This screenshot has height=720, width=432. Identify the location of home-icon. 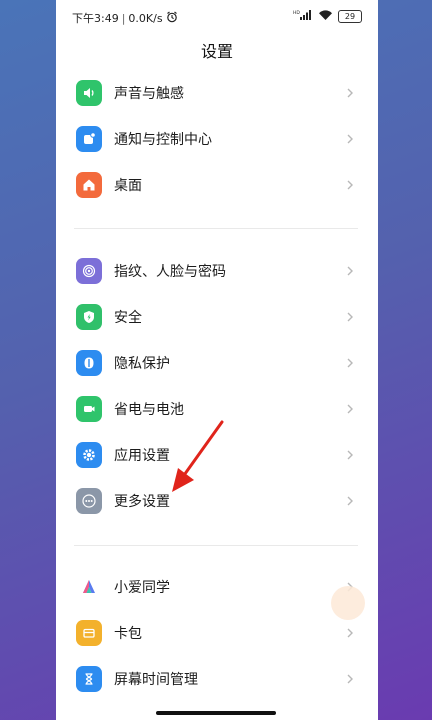
(89, 185).